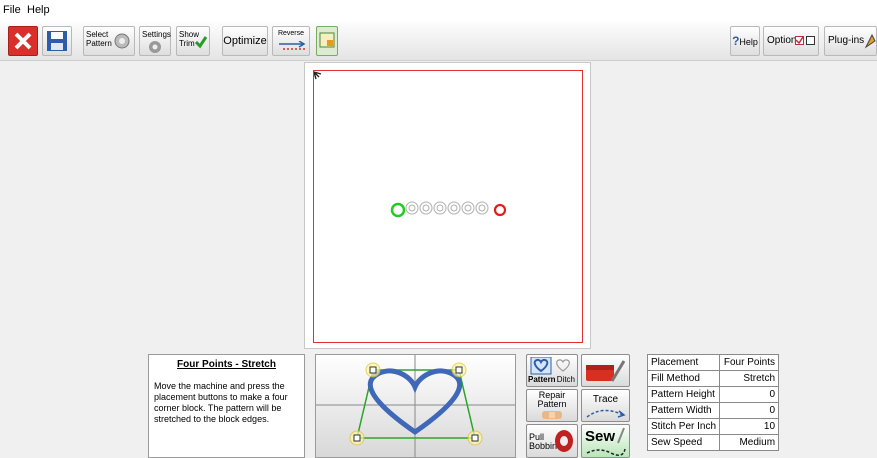  I want to click on help-button: ?Help, so click(745, 41).